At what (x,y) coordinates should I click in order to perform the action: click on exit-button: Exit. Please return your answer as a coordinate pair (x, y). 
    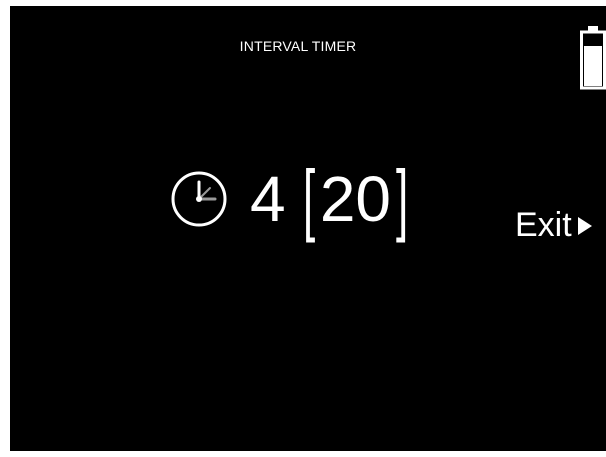
    Looking at the image, I should click on (553, 225).